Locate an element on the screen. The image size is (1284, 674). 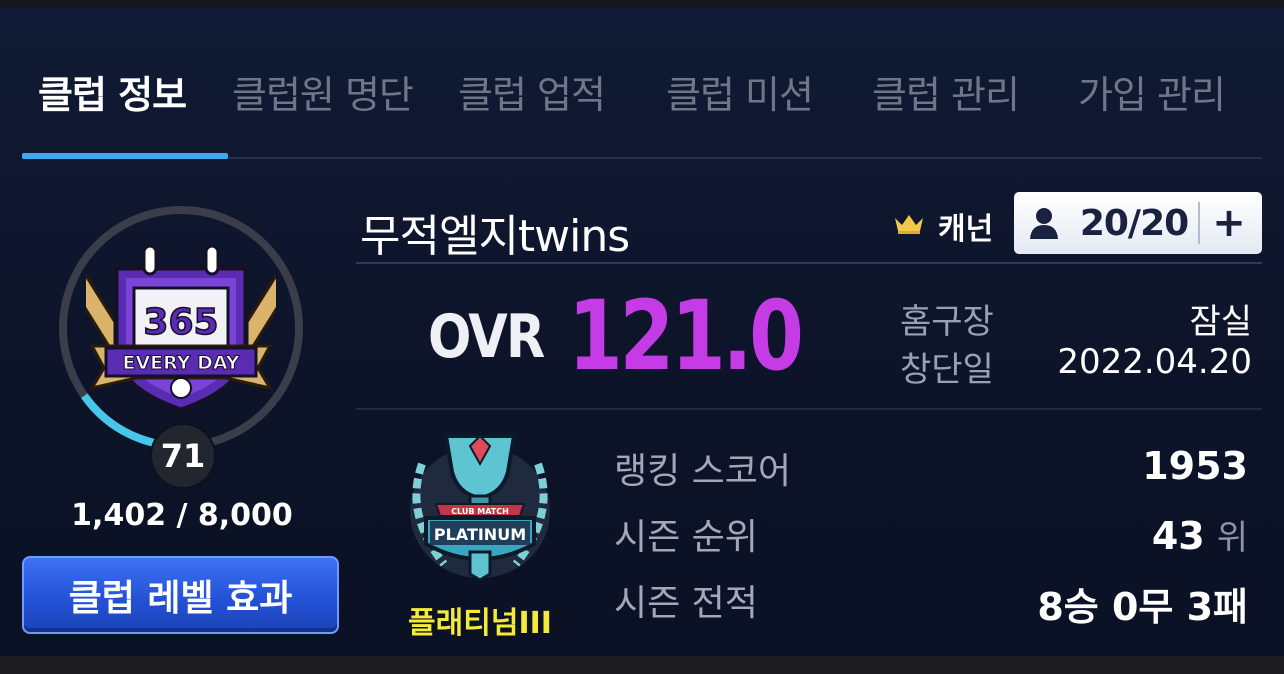
crown-icon is located at coordinates (909, 224).